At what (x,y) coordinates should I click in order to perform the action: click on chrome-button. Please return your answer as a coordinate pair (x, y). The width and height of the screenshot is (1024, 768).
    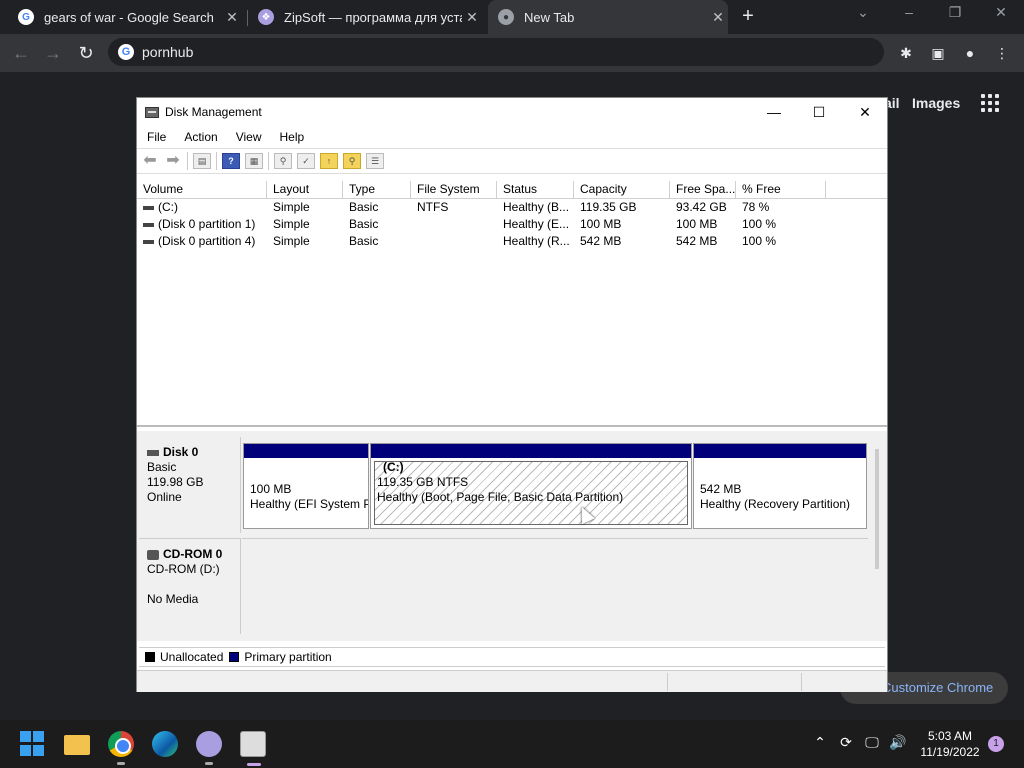
    Looking at the image, I should click on (121, 748).